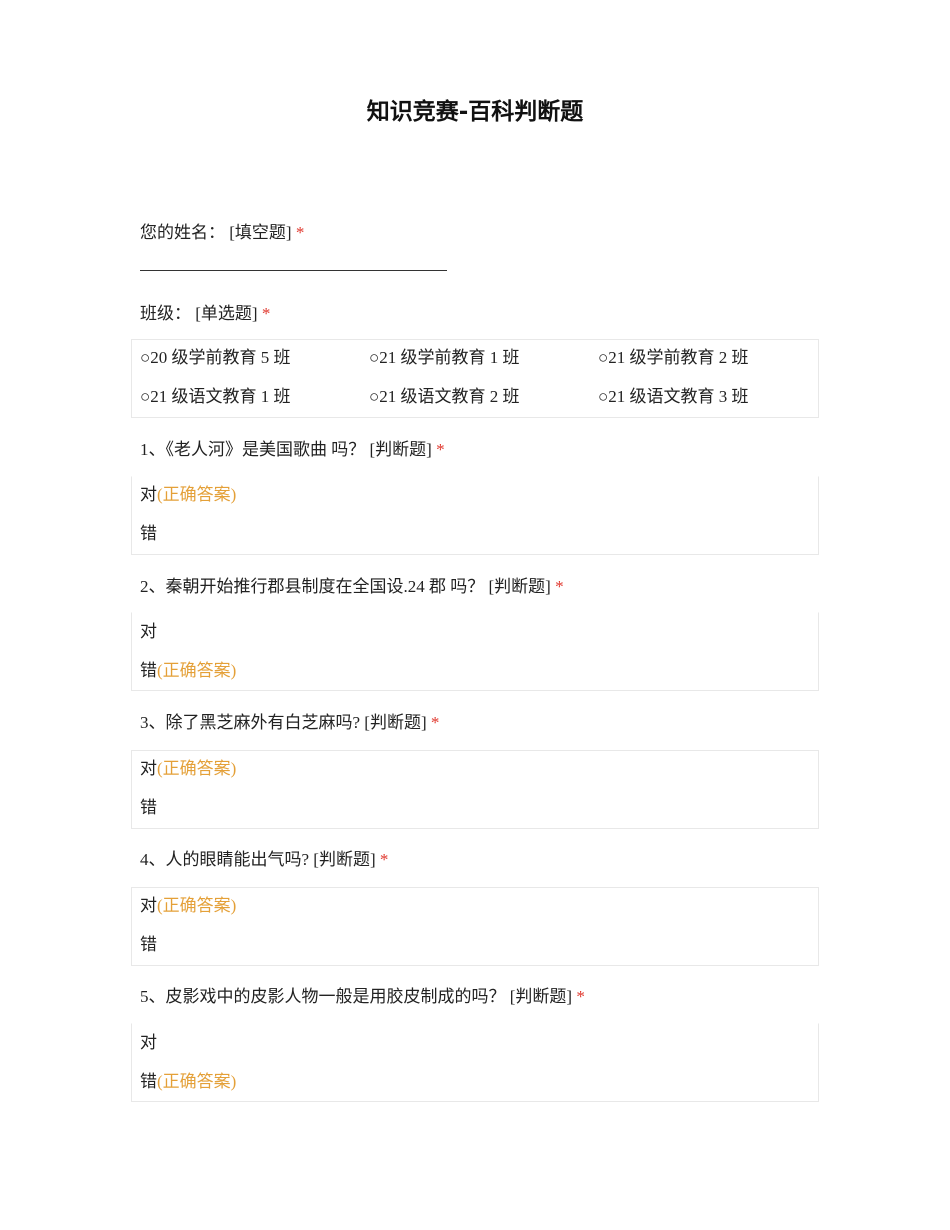  What do you see at coordinates (475, 789) in the screenshot?
I see `question-3-options: 对(正确答案) 错` at bounding box center [475, 789].